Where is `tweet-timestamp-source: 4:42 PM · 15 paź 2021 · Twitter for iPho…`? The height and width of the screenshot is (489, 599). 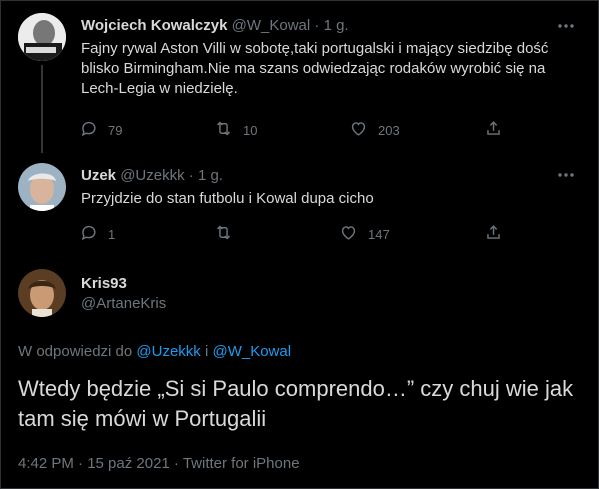 tweet-timestamp-source: 4:42 PM · 15 paź 2021 · Twitter for iPho… is located at coordinates (159, 463).